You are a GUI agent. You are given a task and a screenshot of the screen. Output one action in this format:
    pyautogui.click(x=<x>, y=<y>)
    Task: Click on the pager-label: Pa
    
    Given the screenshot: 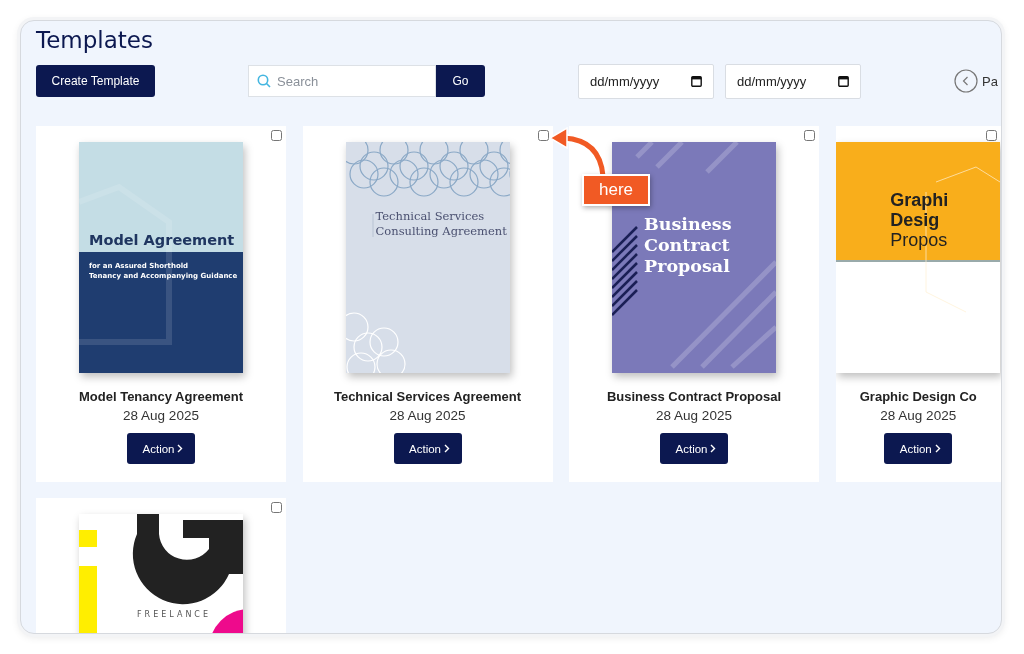 What is the action you would take?
    pyautogui.click(x=990, y=81)
    